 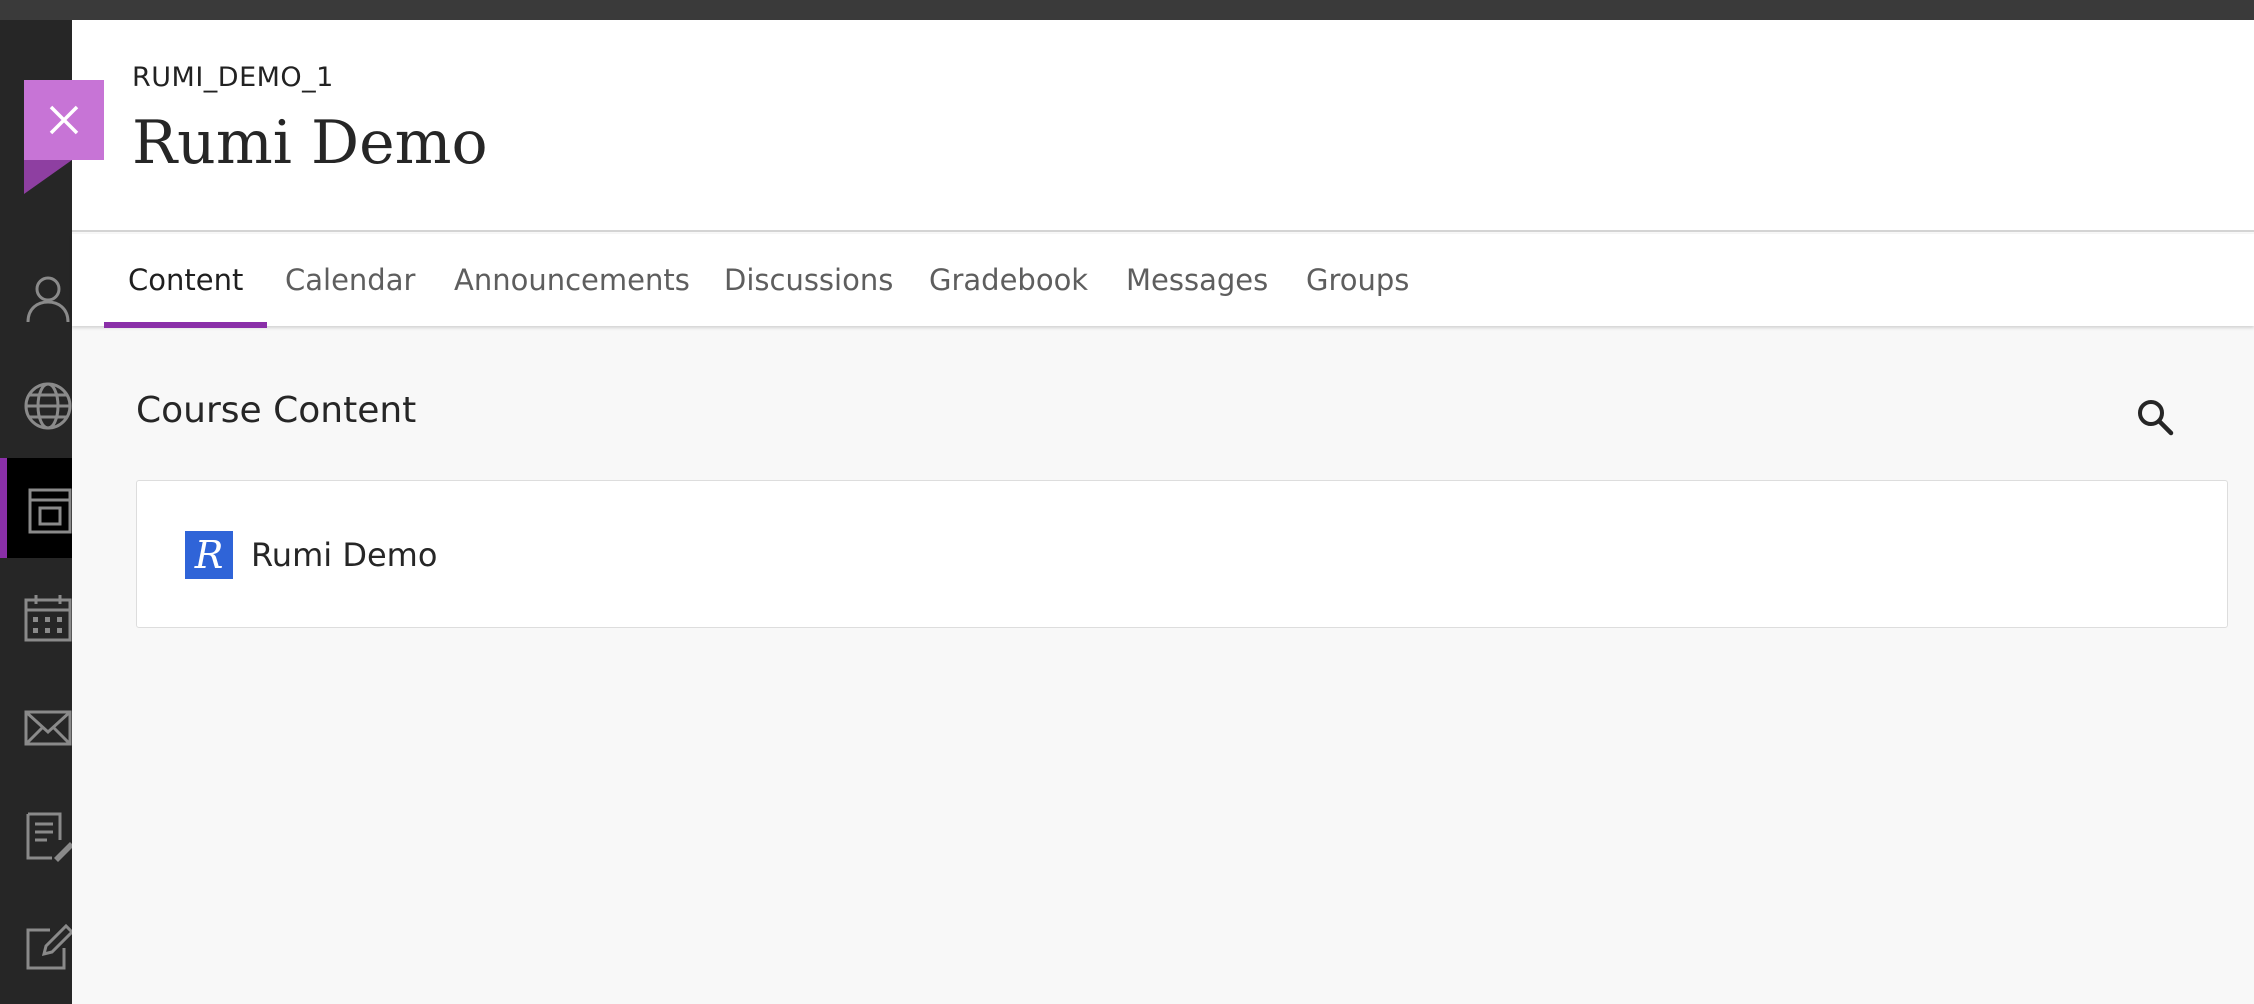 What do you see at coordinates (50, 511) in the screenshot?
I see `courses-icon` at bounding box center [50, 511].